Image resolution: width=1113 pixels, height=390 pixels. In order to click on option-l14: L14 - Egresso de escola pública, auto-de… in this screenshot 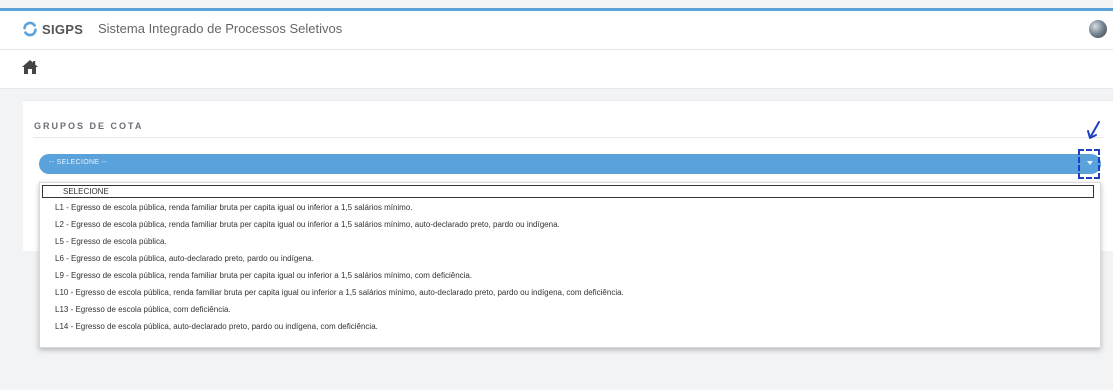, I will do `click(216, 327)`.